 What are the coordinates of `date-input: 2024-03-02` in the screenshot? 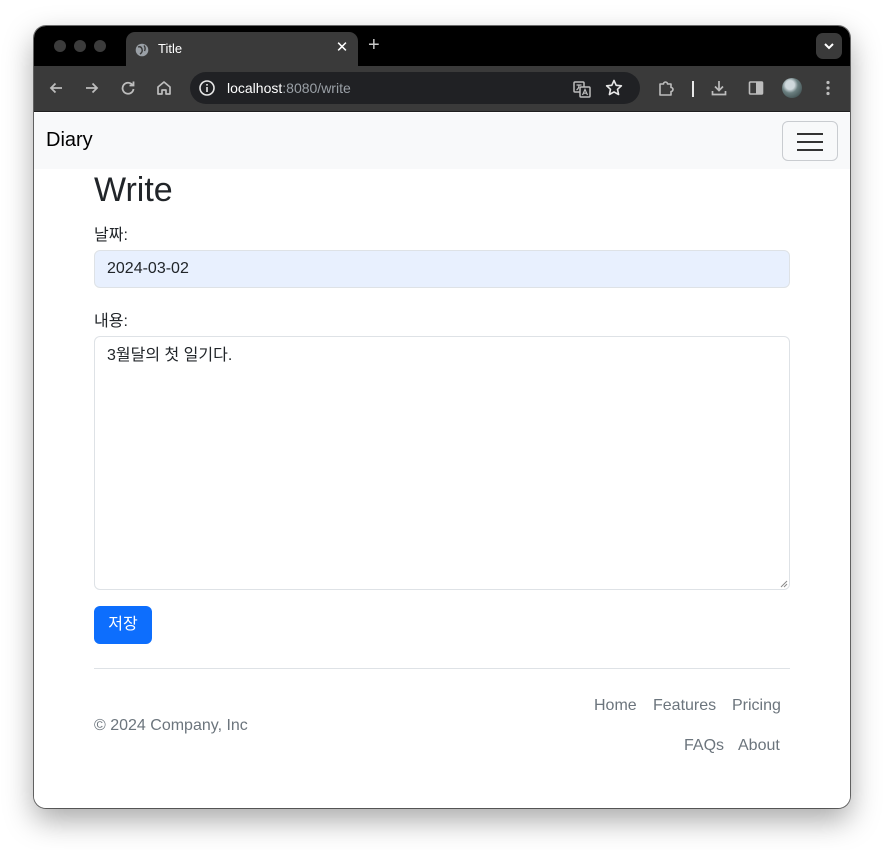 It's located at (442, 269).